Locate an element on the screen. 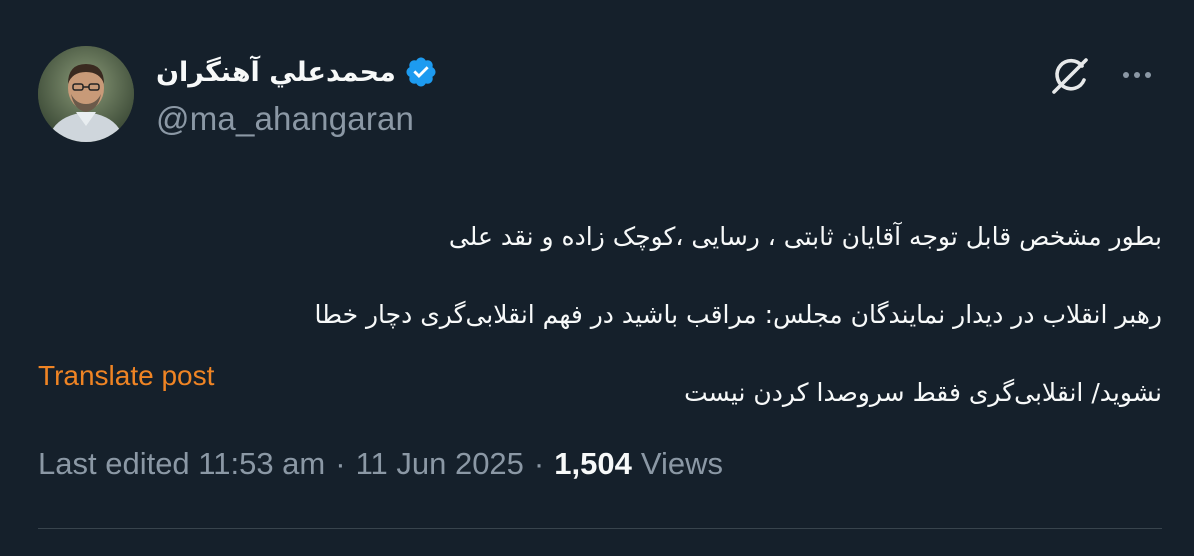 The height and width of the screenshot is (556, 1194). verified-badge-icon is located at coordinates (421, 72).